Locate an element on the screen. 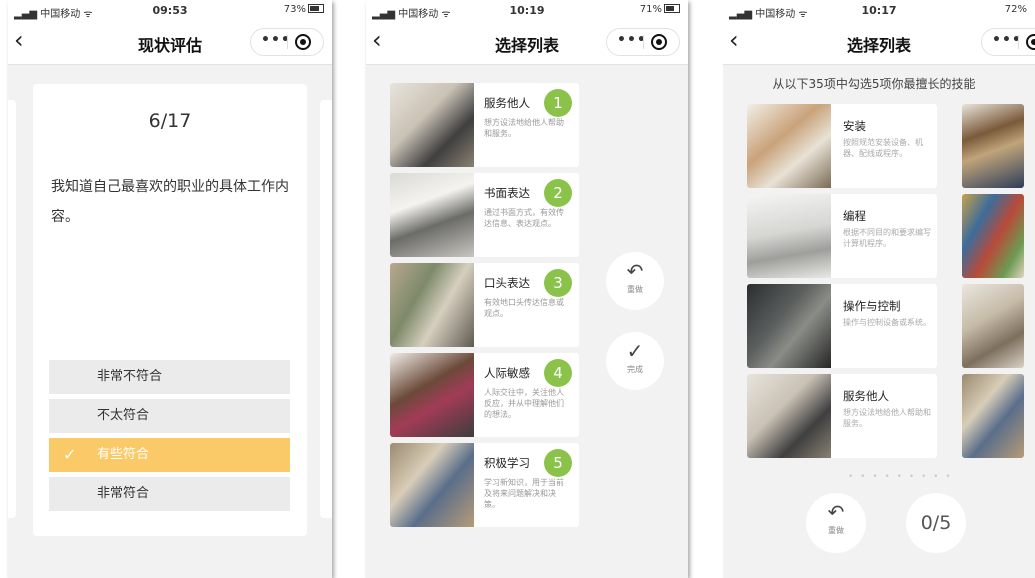 This screenshot has height=578, width=1035. selected-skill-item: 服务他人 1 想方设法地给他人帮助和服务。 is located at coordinates (484, 125).